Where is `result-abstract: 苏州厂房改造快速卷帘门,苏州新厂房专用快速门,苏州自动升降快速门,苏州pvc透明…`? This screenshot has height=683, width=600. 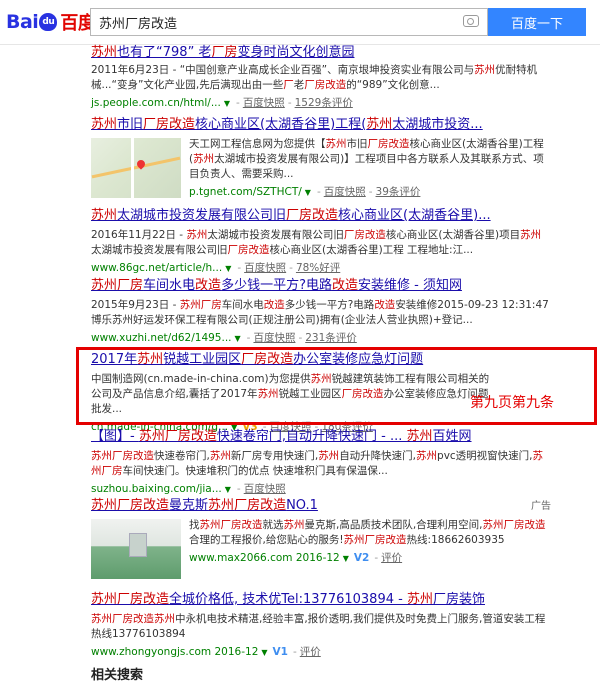
result-abstract: 苏州厂房改造快速卷帘门,苏州新厂房专用快速门,苏州自动升降快速门,苏州pvc透明… is located at coordinates (317, 463).